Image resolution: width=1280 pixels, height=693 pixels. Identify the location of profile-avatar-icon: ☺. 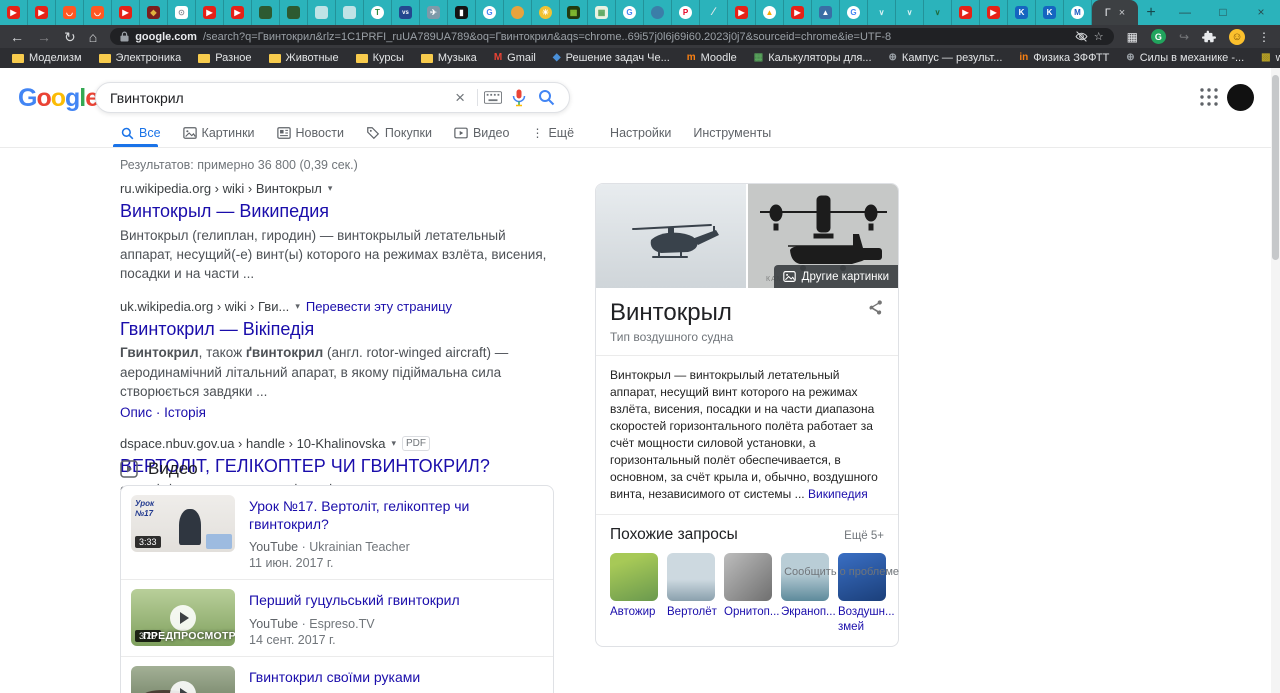
(1237, 36).